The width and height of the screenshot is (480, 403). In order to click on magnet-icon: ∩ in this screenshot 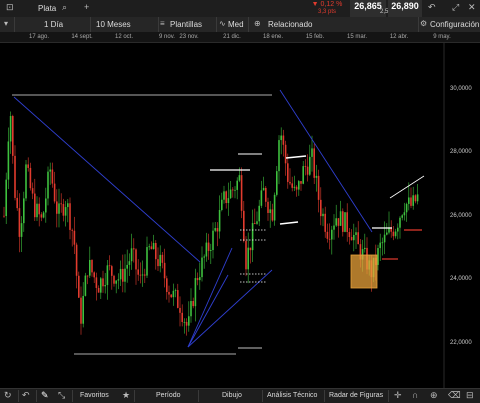, I will do `click(415, 395)`.